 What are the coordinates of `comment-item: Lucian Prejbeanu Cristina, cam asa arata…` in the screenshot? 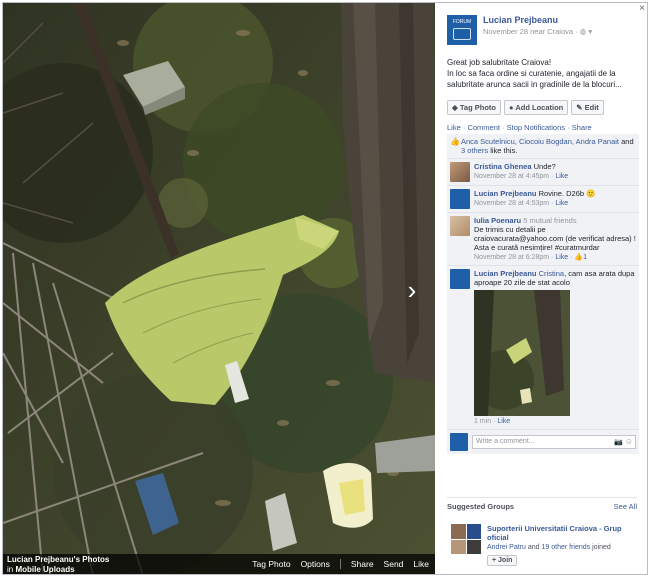 It's located at (543, 348).